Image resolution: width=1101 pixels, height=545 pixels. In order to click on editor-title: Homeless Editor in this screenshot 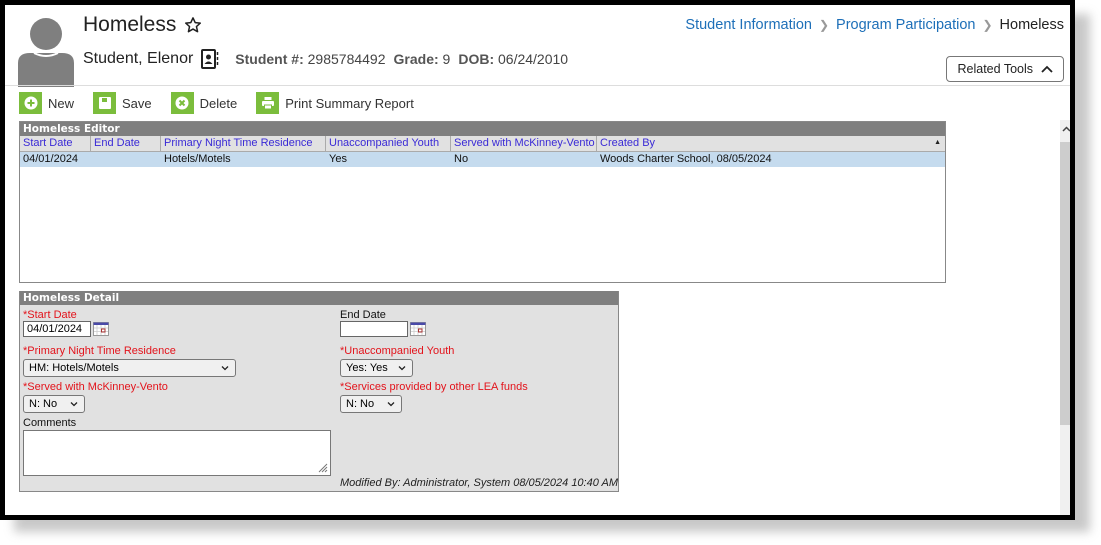, I will do `click(482, 129)`.